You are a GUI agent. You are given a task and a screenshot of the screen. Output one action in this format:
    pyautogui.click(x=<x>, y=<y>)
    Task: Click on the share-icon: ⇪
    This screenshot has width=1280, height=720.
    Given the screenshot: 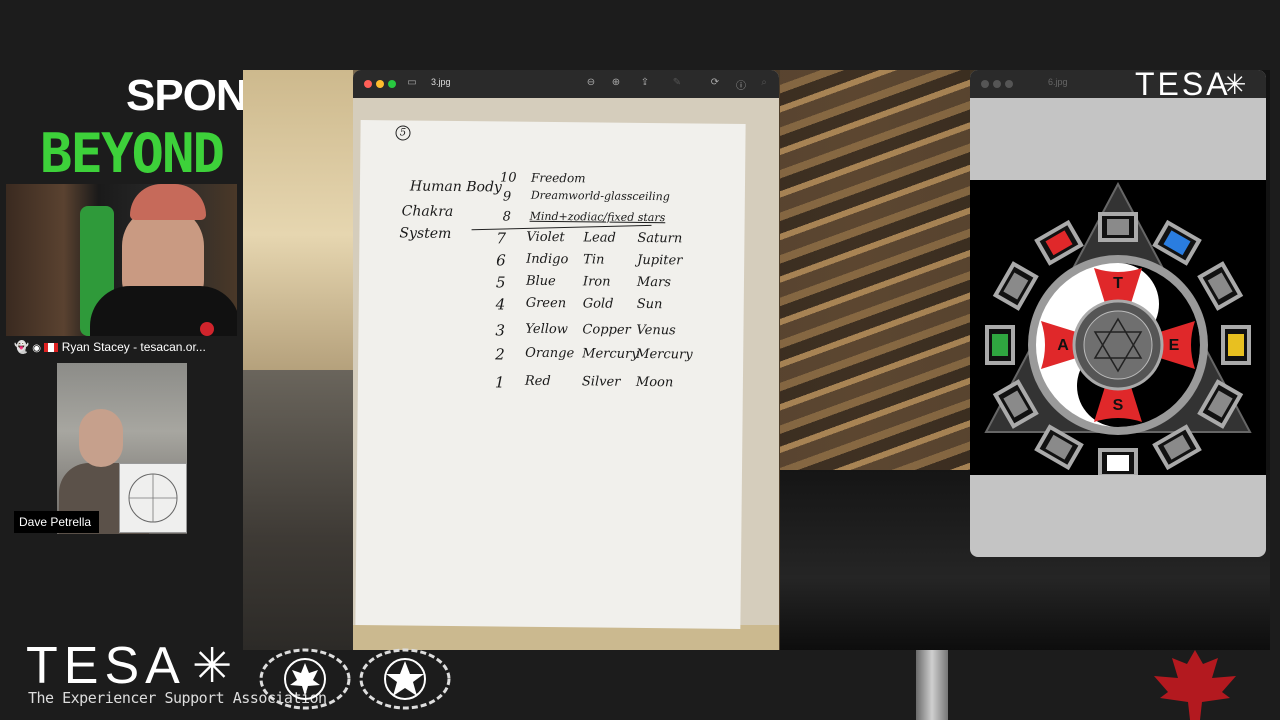 What is the action you would take?
    pyautogui.click(x=645, y=82)
    